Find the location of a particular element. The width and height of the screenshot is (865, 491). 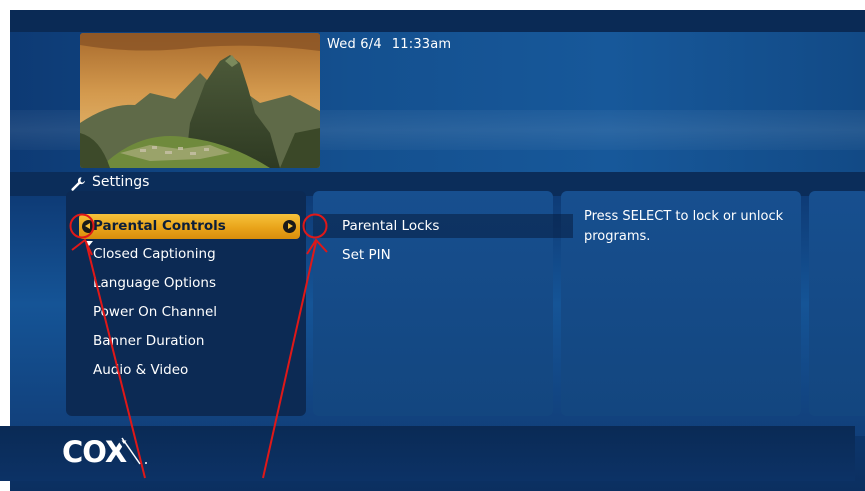

down-arrow-icon is located at coordinates (89, 243).